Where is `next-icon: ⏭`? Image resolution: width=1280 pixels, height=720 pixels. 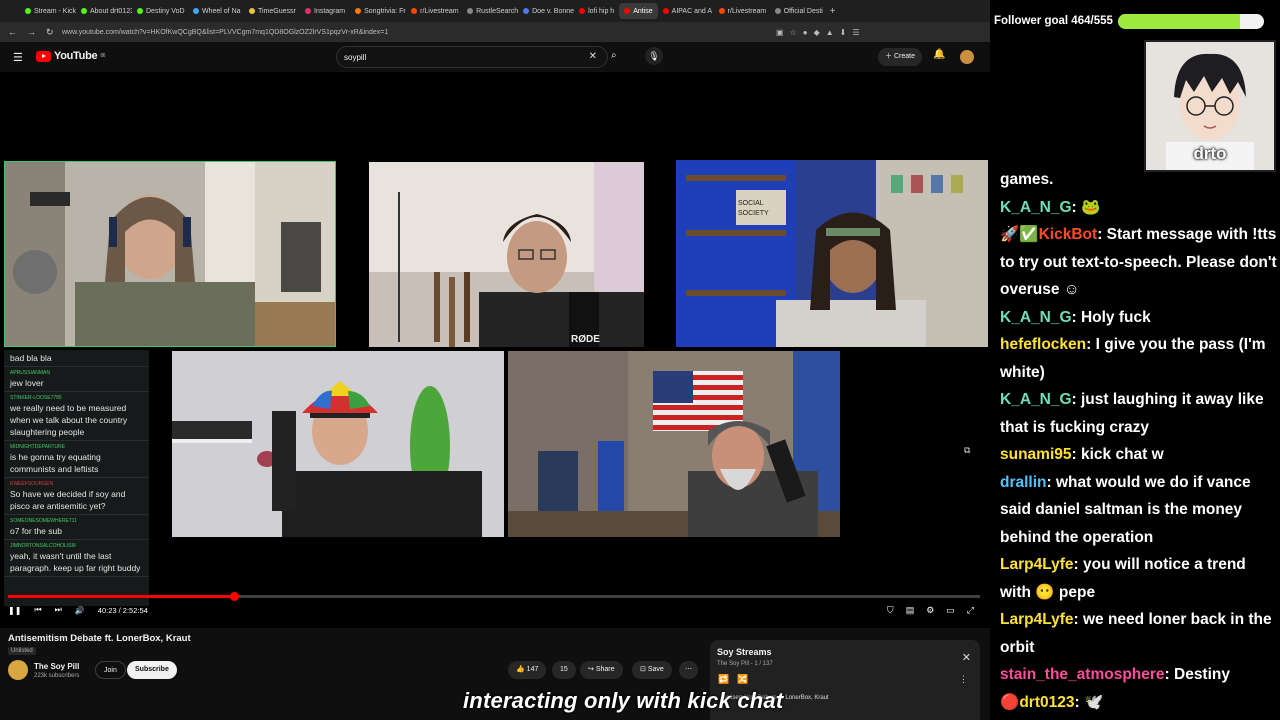 next-icon: ⏭ is located at coordinates (58, 610).